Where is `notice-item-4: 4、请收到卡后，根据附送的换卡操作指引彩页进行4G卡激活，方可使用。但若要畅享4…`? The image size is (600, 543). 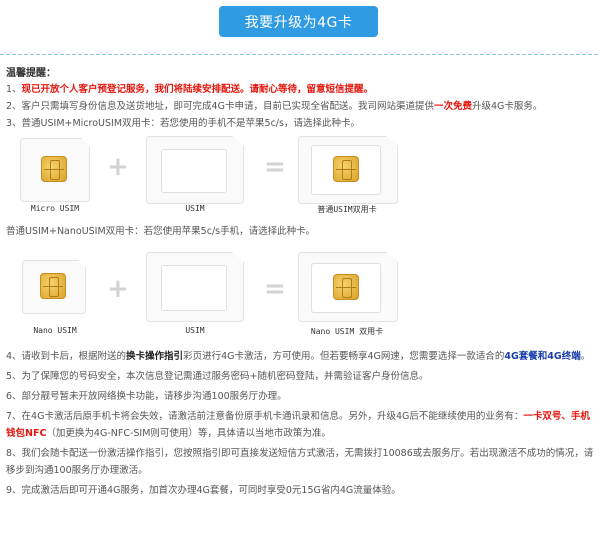
notice-item-4: 4、请收到卡后，根据附送的换卡操作指引彩页进行4G卡激活，方可使用。但若要畅享4… is located at coordinates (298, 356).